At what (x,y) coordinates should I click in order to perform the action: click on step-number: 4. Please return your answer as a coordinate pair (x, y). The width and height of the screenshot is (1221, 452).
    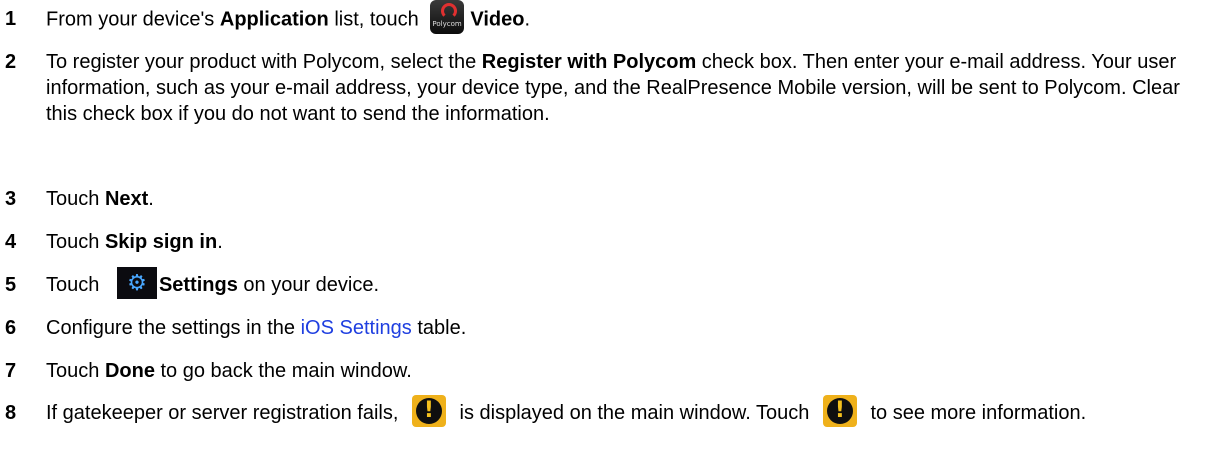
    Looking at the image, I should click on (11, 242).